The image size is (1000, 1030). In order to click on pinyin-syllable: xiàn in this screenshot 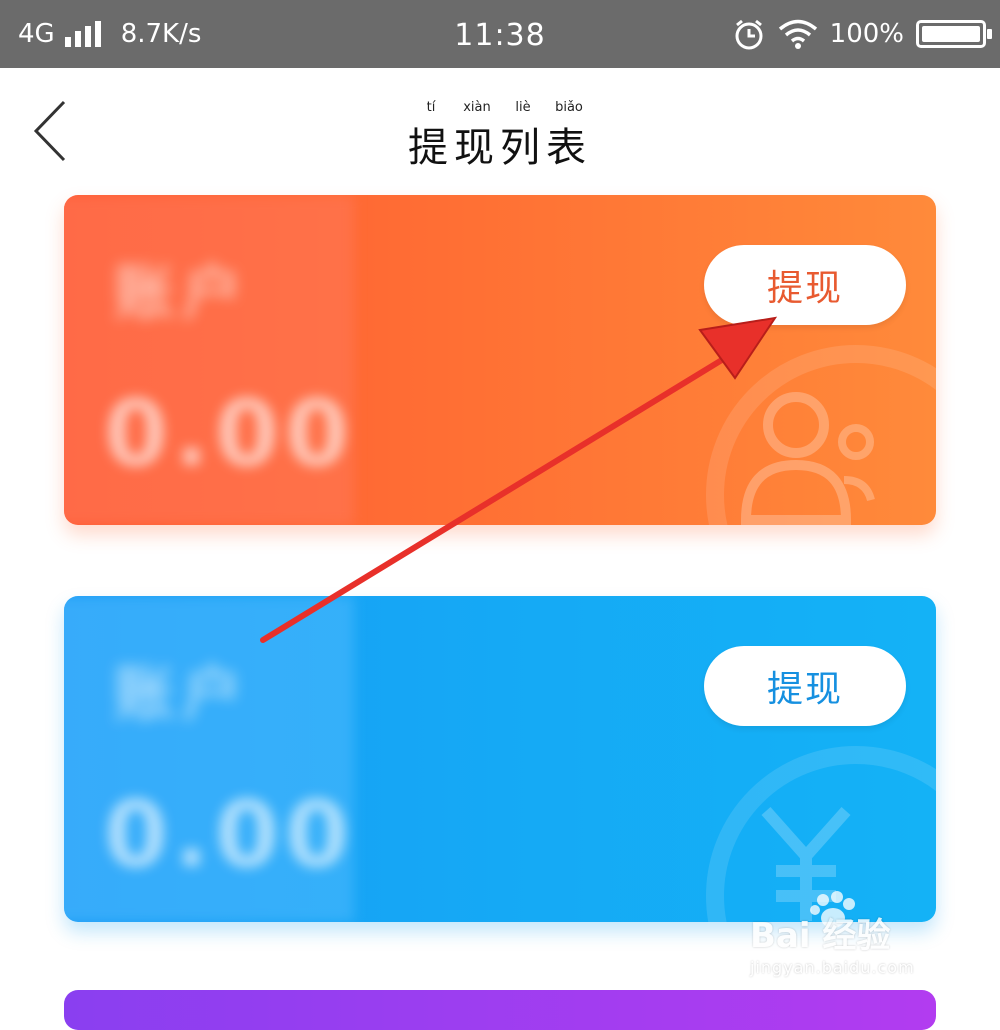, I will do `click(477, 107)`.